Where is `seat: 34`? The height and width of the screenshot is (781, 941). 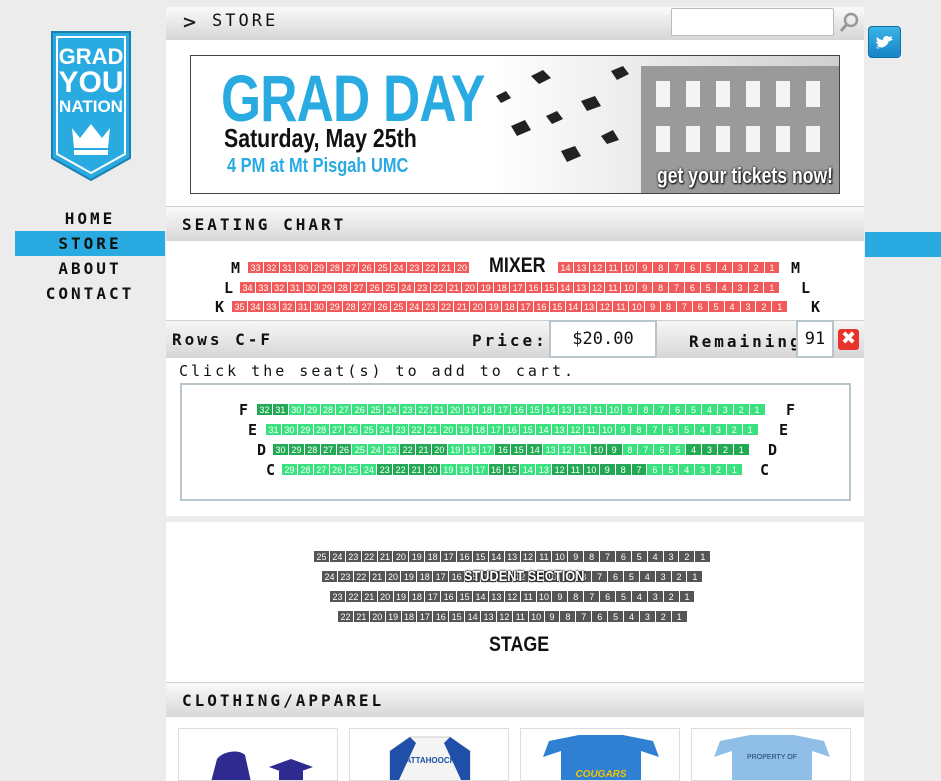
seat: 34 is located at coordinates (255, 306).